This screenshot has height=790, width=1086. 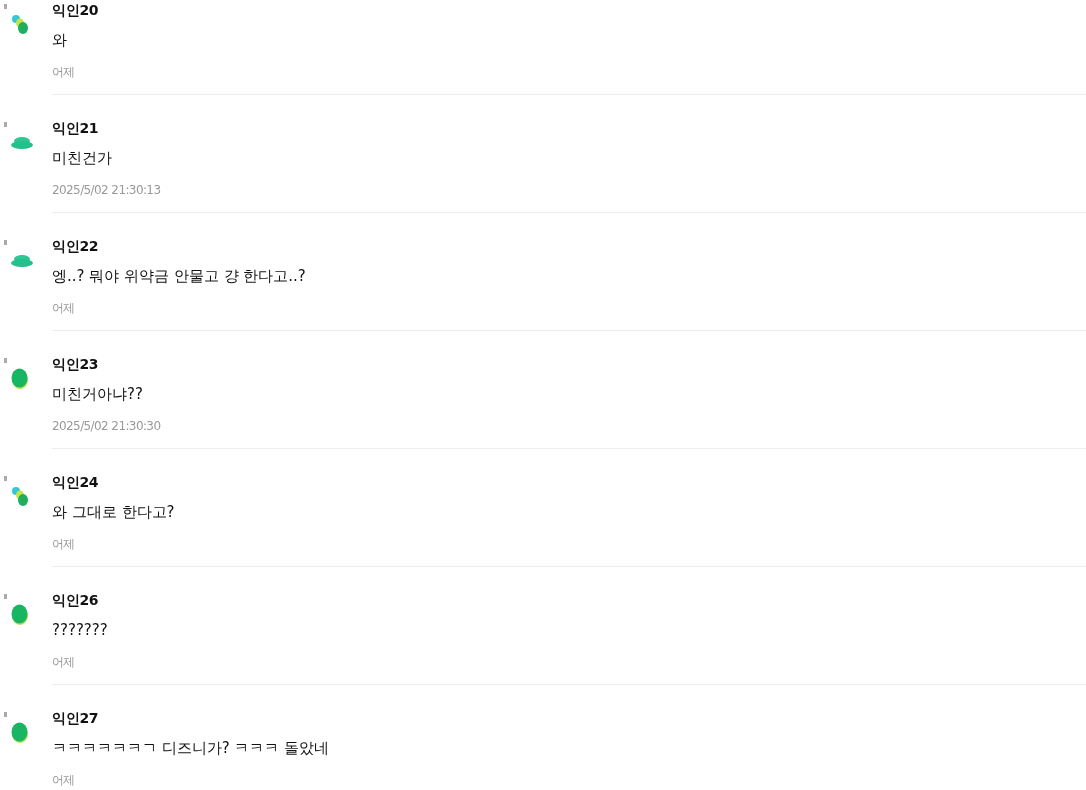 I want to click on comment-text: 미친건가, so click(x=82, y=158).